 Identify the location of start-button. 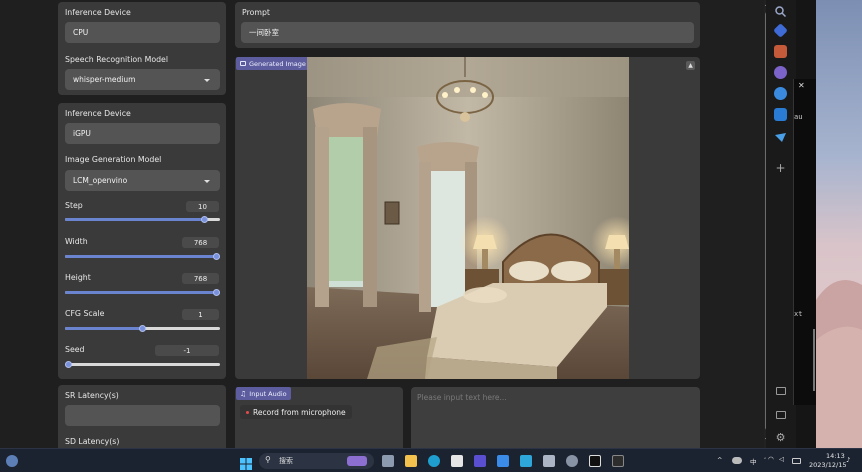
(246, 462).